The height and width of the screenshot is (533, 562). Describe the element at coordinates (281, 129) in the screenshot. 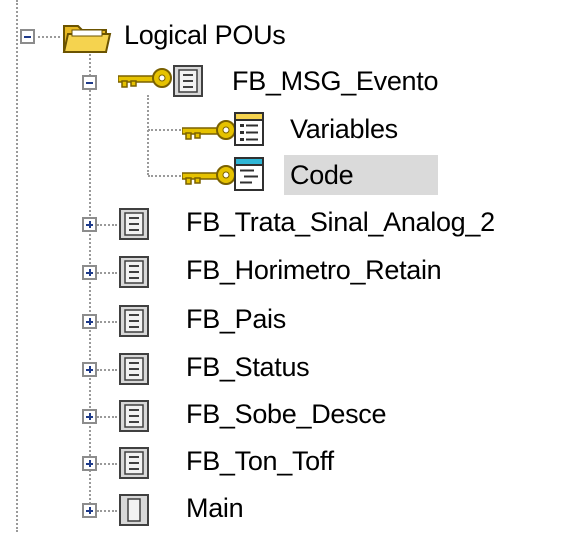

I see `tree-node-variables: Variables` at that location.